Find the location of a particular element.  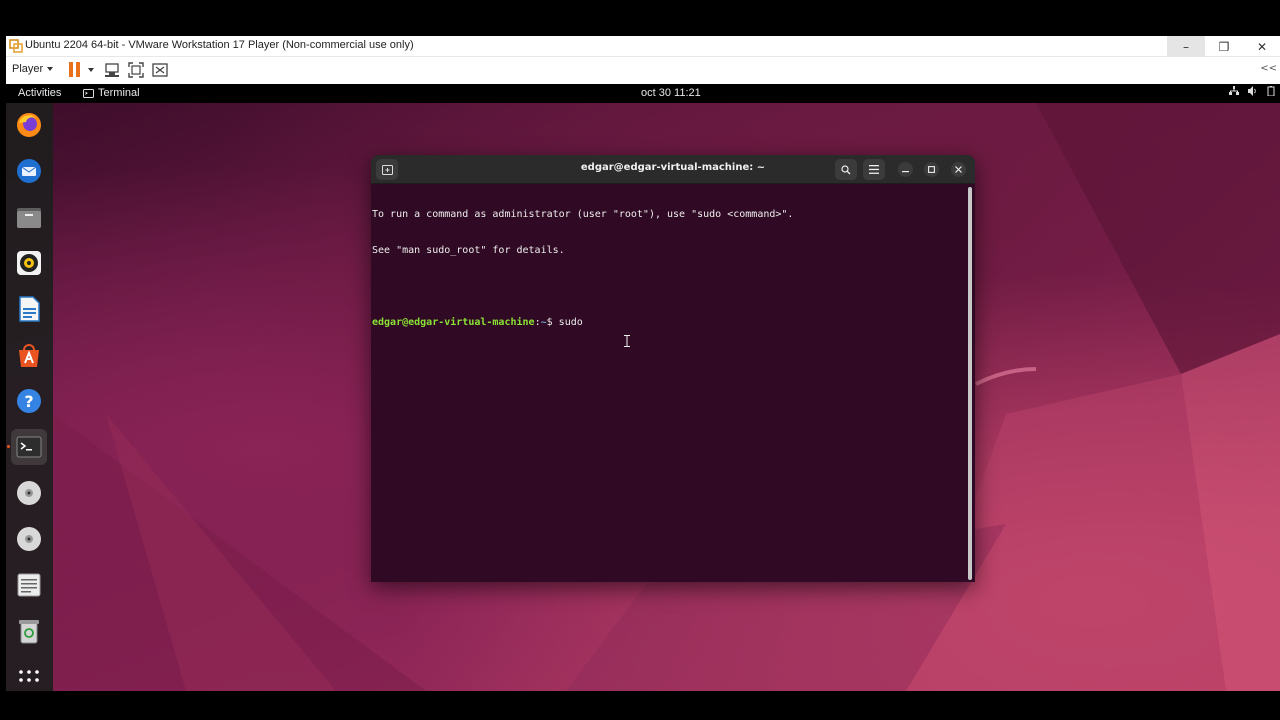

fullscreen-icon is located at coordinates (136, 70).